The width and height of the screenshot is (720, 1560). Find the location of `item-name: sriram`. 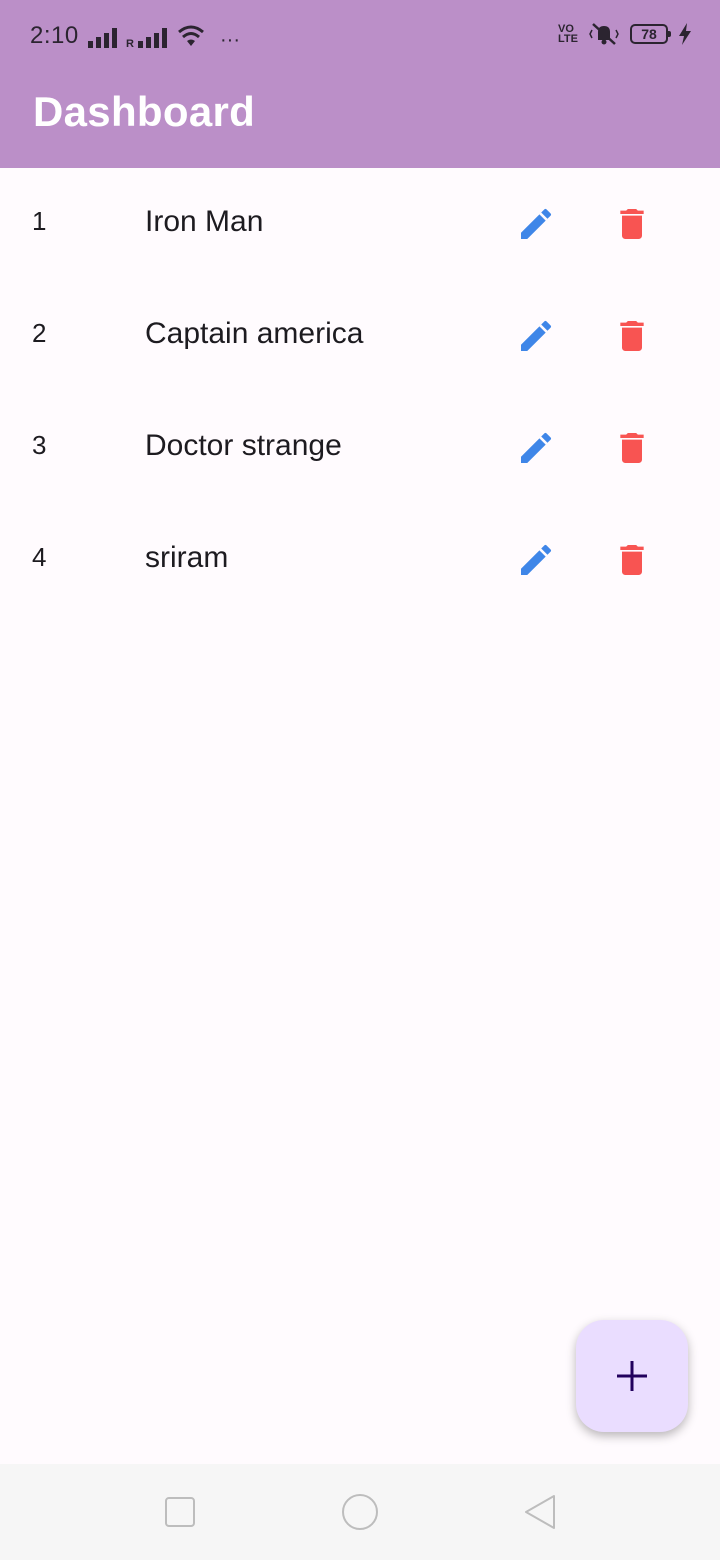

item-name: sriram is located at coordinates (187, 557).